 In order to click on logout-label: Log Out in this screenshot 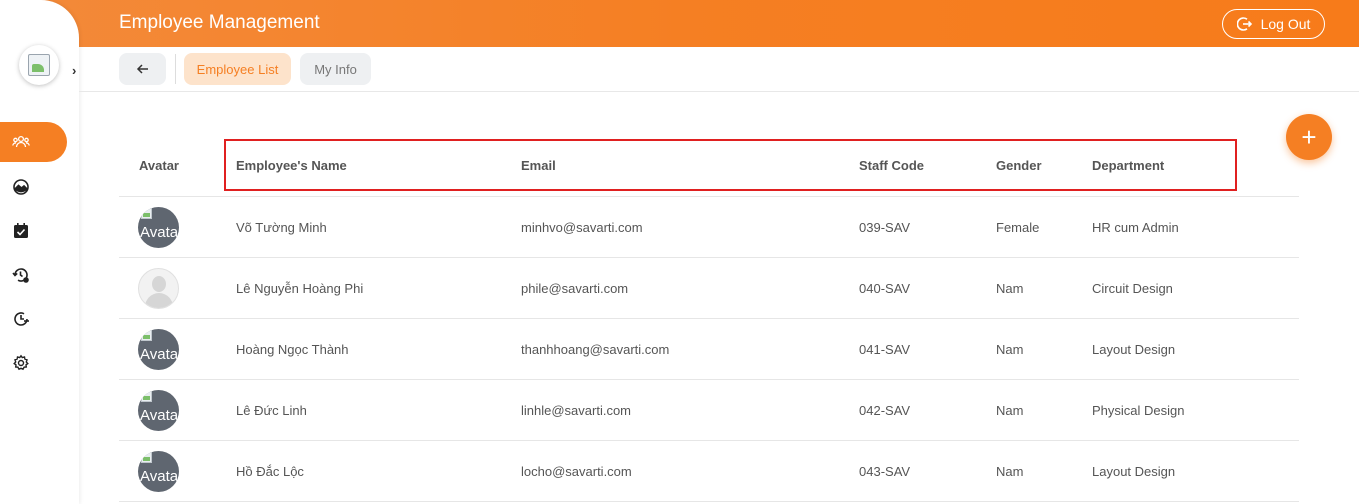, I will do `click(1285, 24)`.